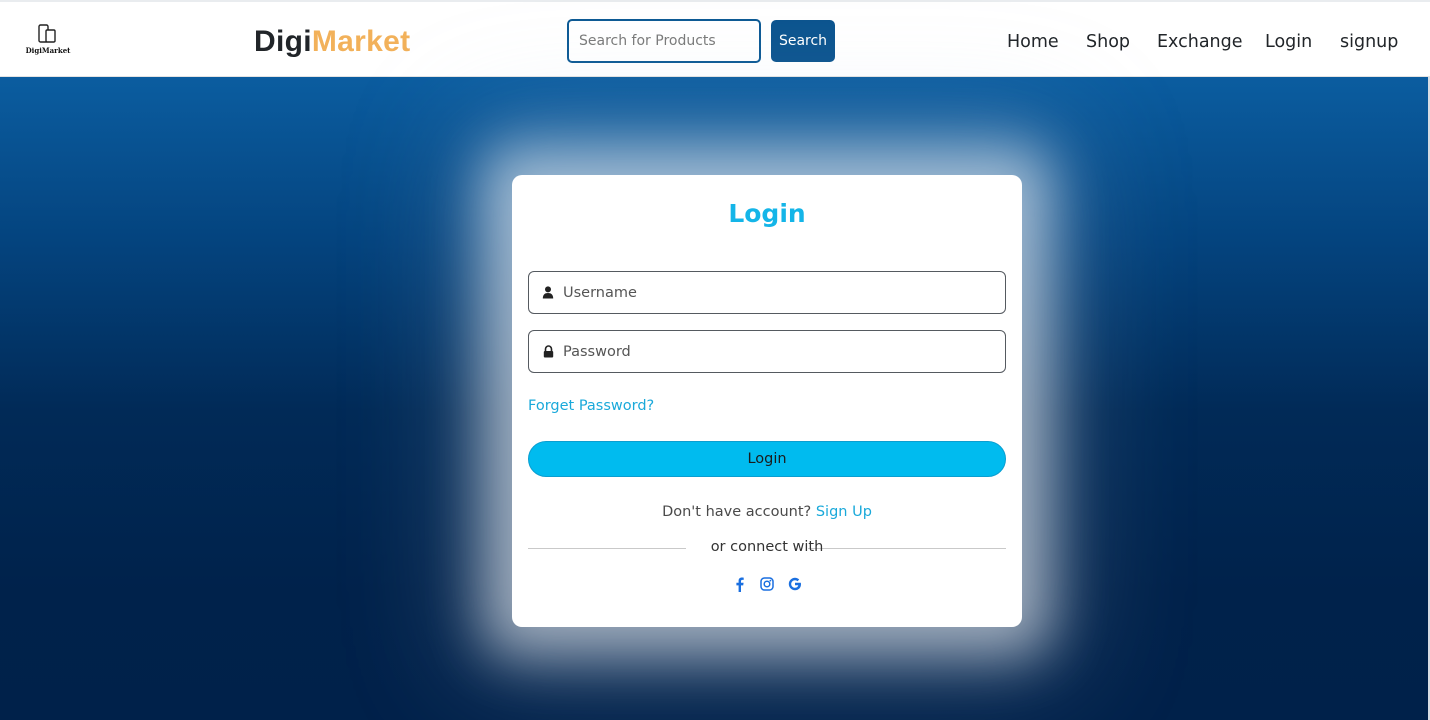 This screenshot has height=720, width=1430. I want to click on connect-divider: or connect with, so click(767, 549).